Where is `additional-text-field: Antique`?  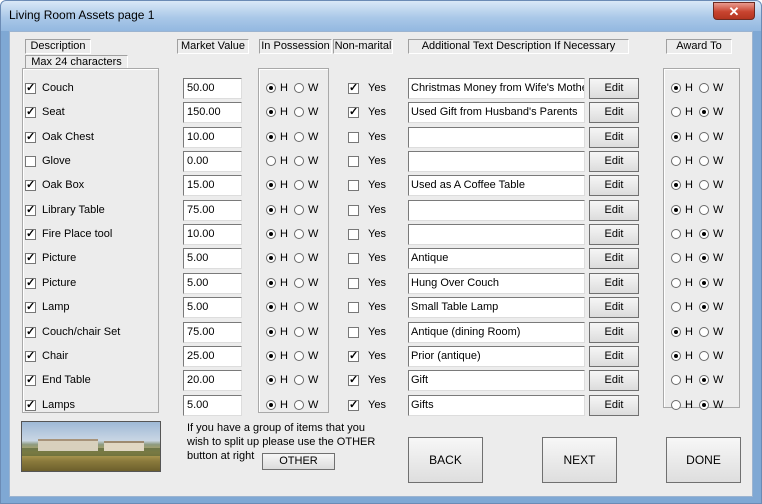 additional-text-field: Antique is located at coordinates (496, 258).